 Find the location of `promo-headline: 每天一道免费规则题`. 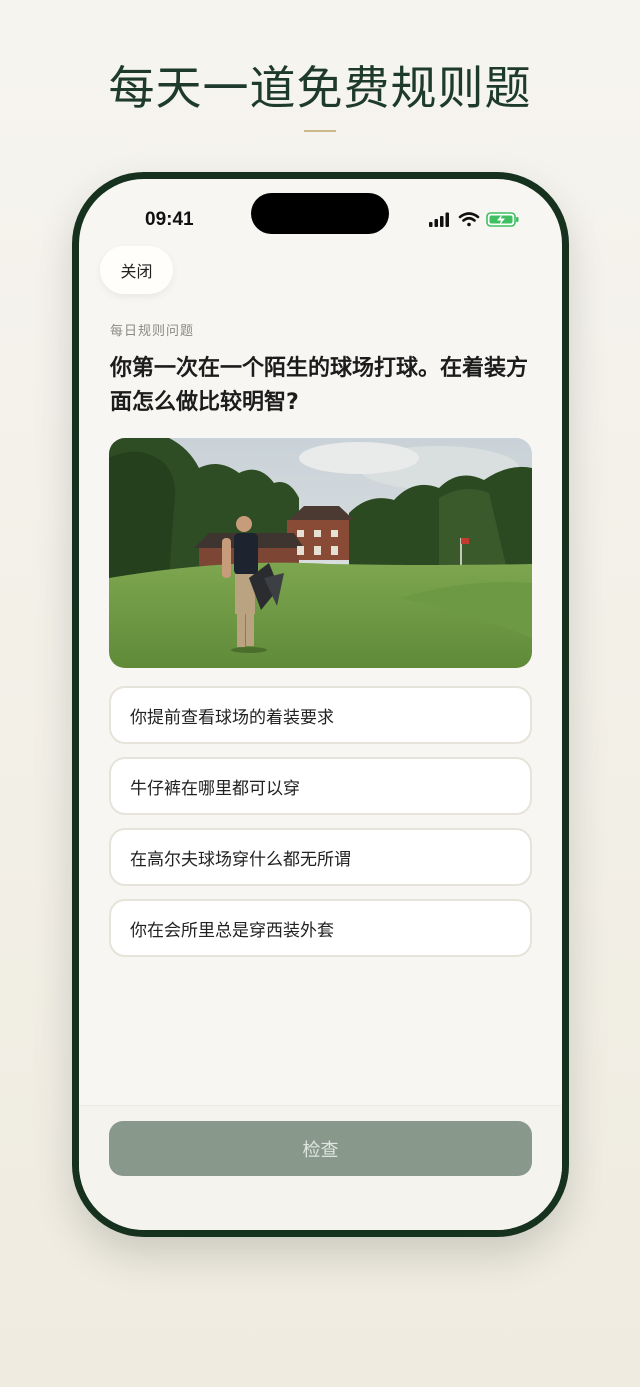

promo-headline: 每天一道免费规则题 is located at coordinates (320, 88).